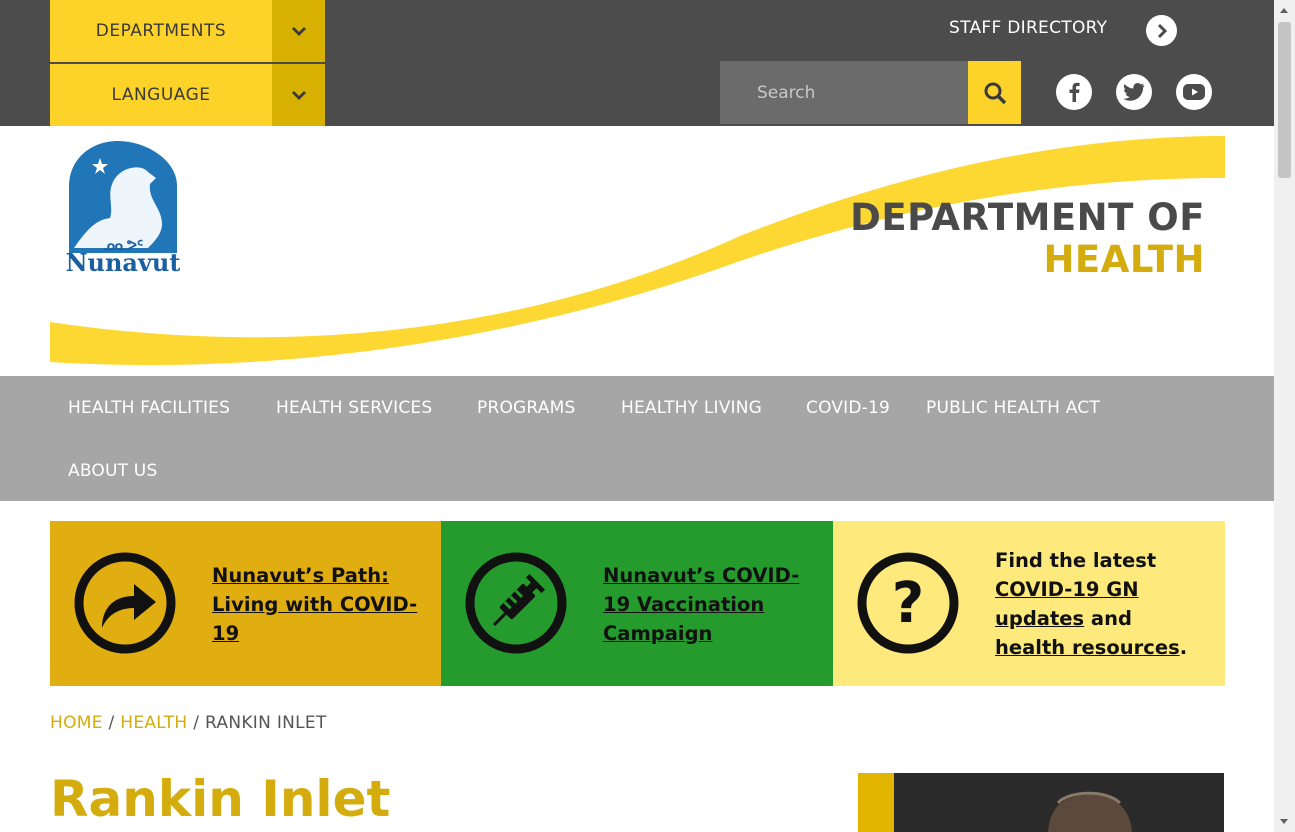 This screenshot has height=832, width=1295. I want to click on nav-item-programs: PROGRAMS, so click(526, 408).